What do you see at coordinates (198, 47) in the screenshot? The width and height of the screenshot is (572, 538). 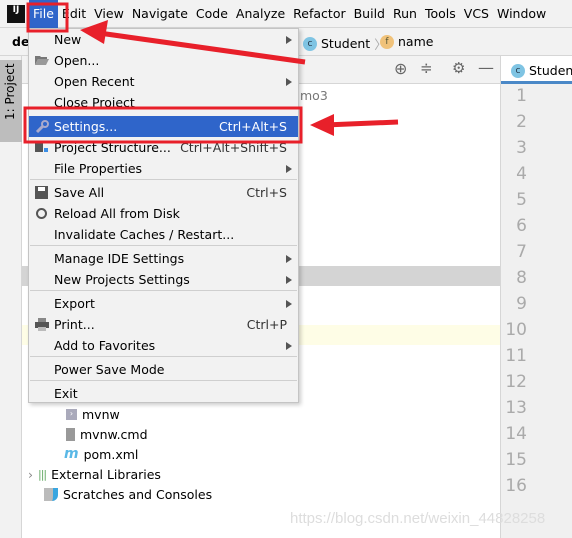 I see `annotation-arrow-file` at bounding box center [198, 47].